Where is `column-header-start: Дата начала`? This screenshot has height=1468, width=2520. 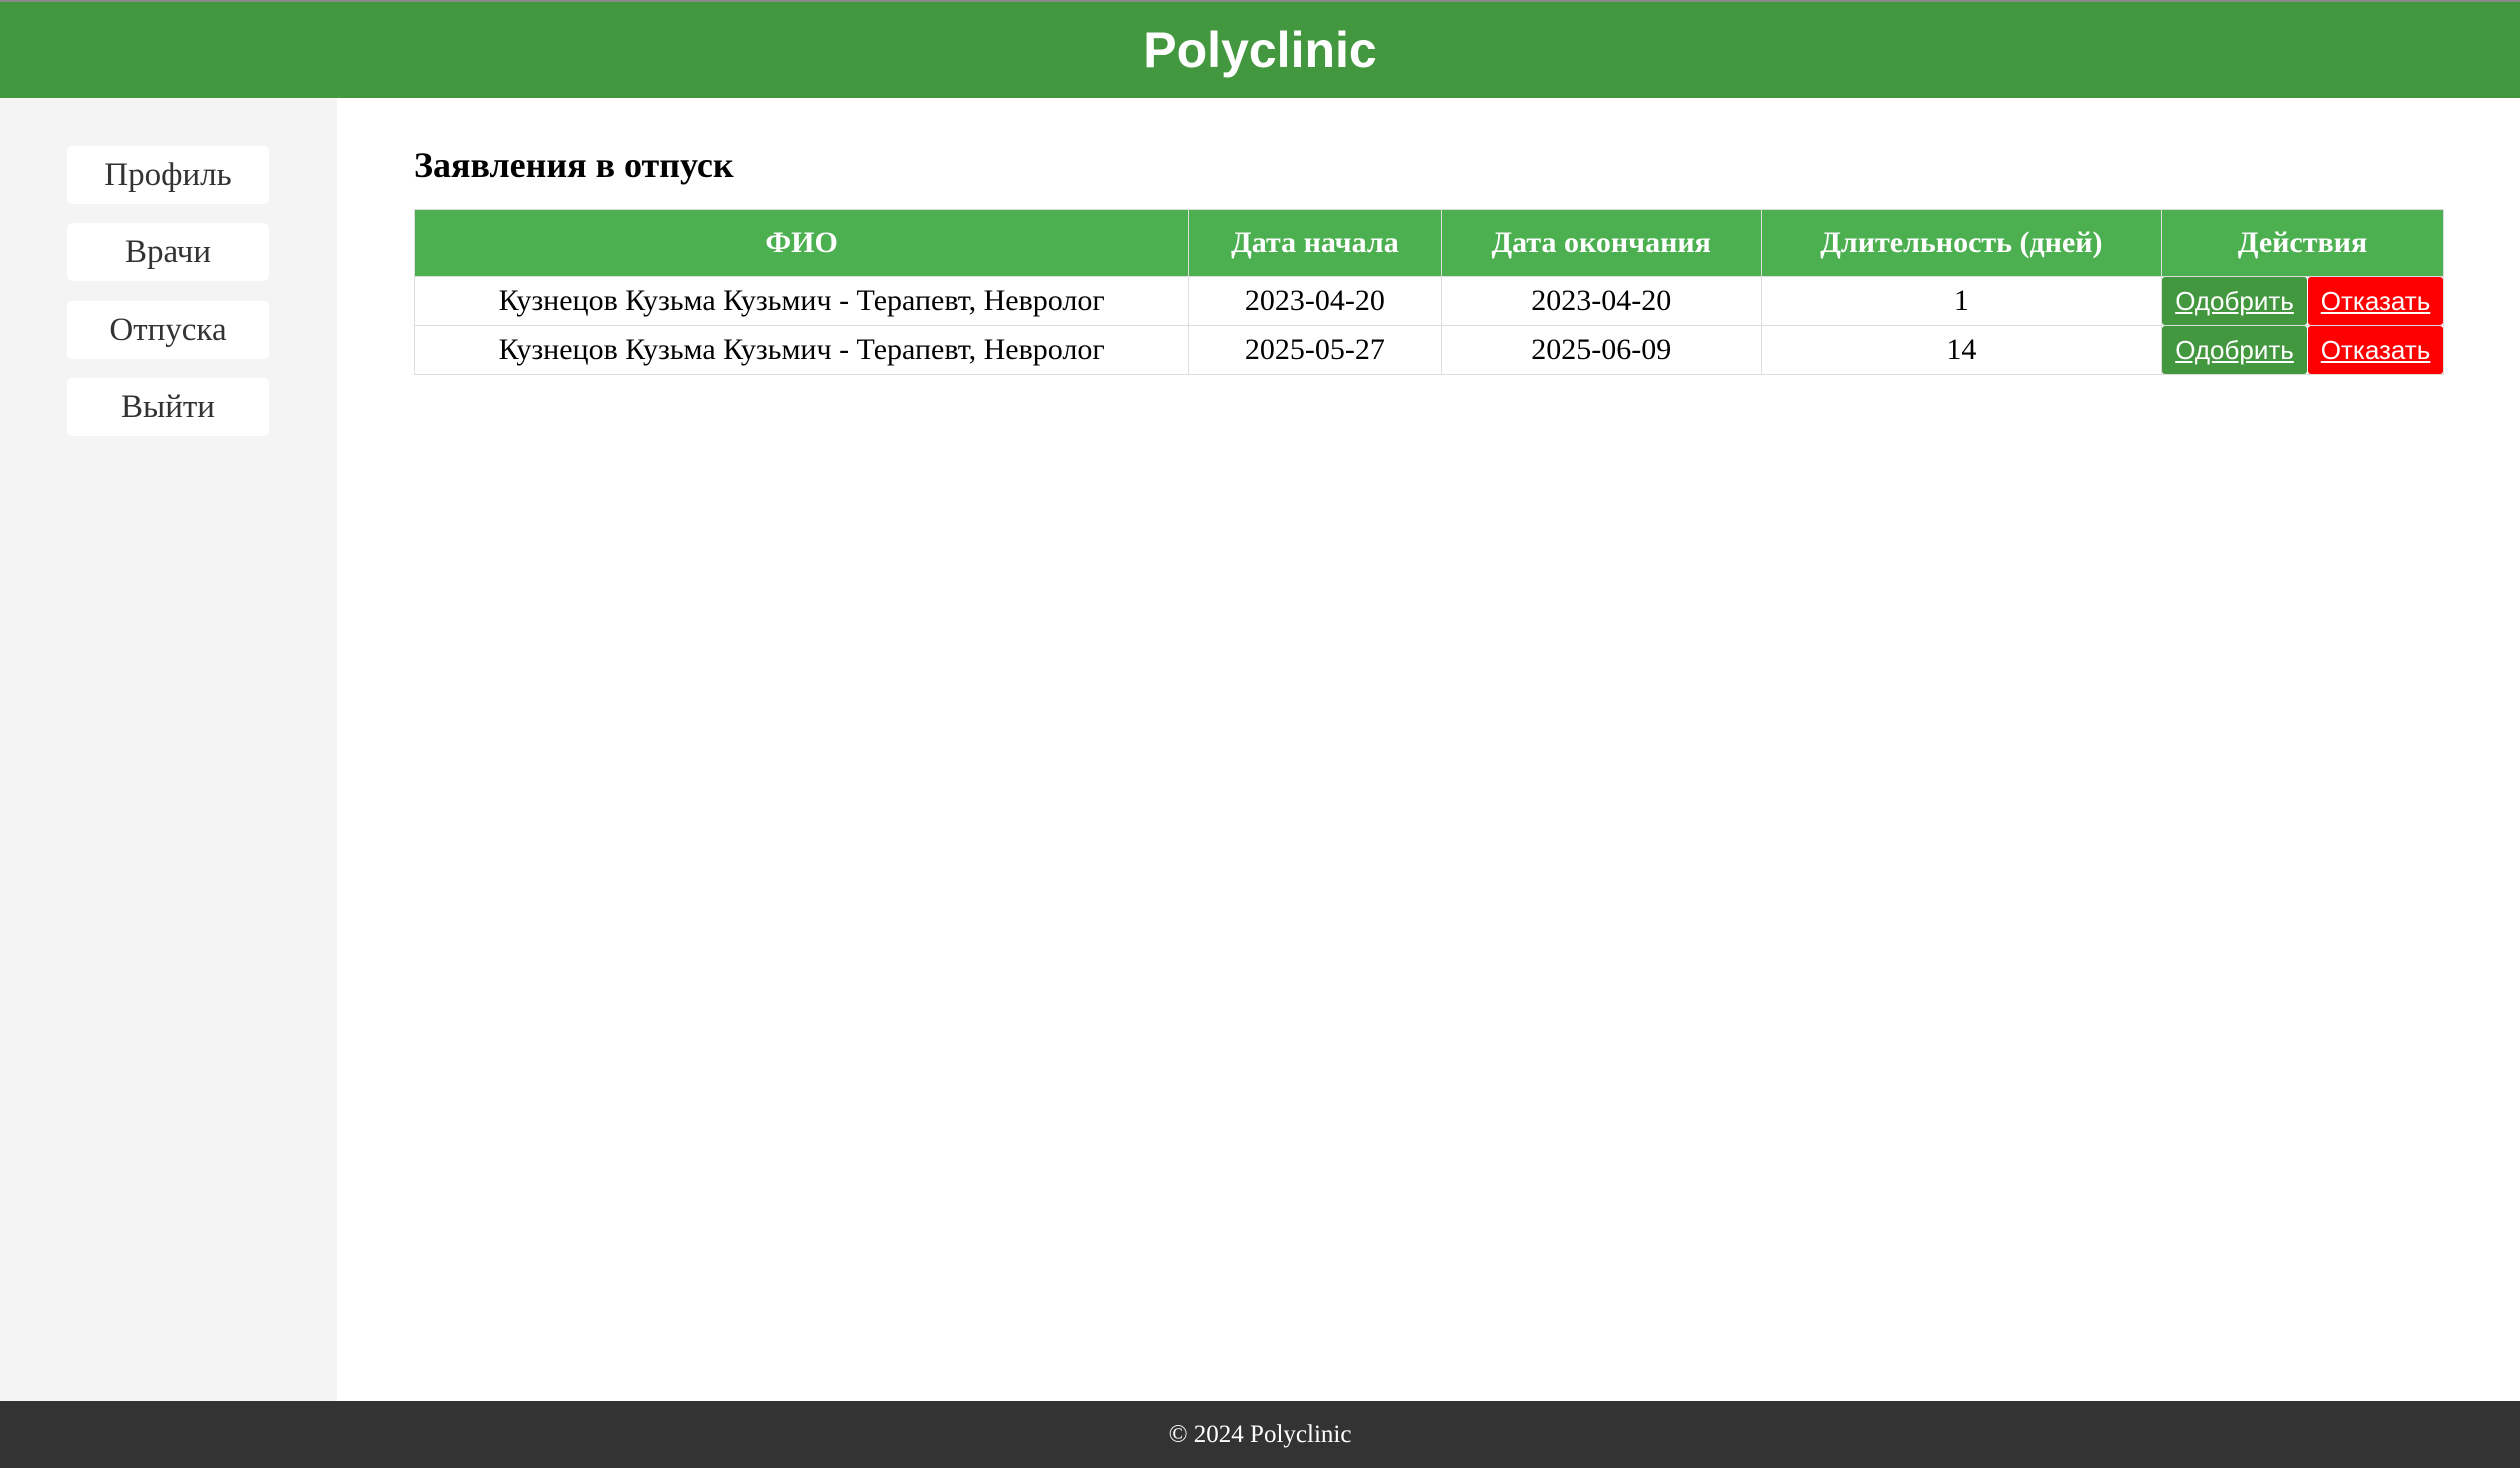
column-header-start: Дата начала is located at coordinates (1315, 243).